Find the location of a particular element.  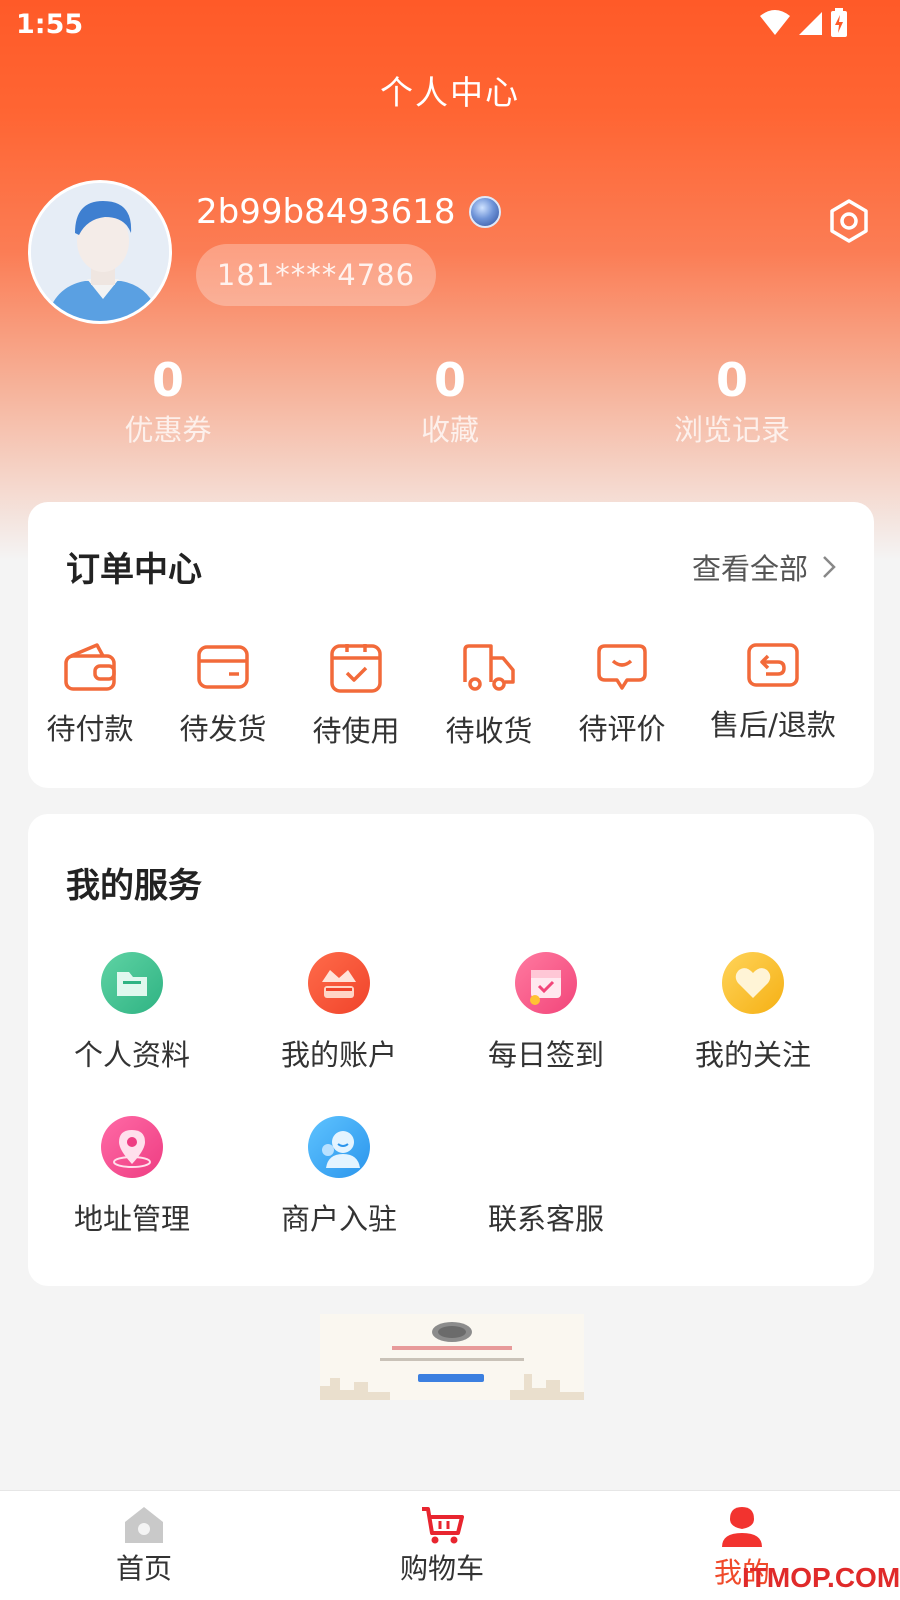

order-label: 待发货 is located at coordinates (223, 729).